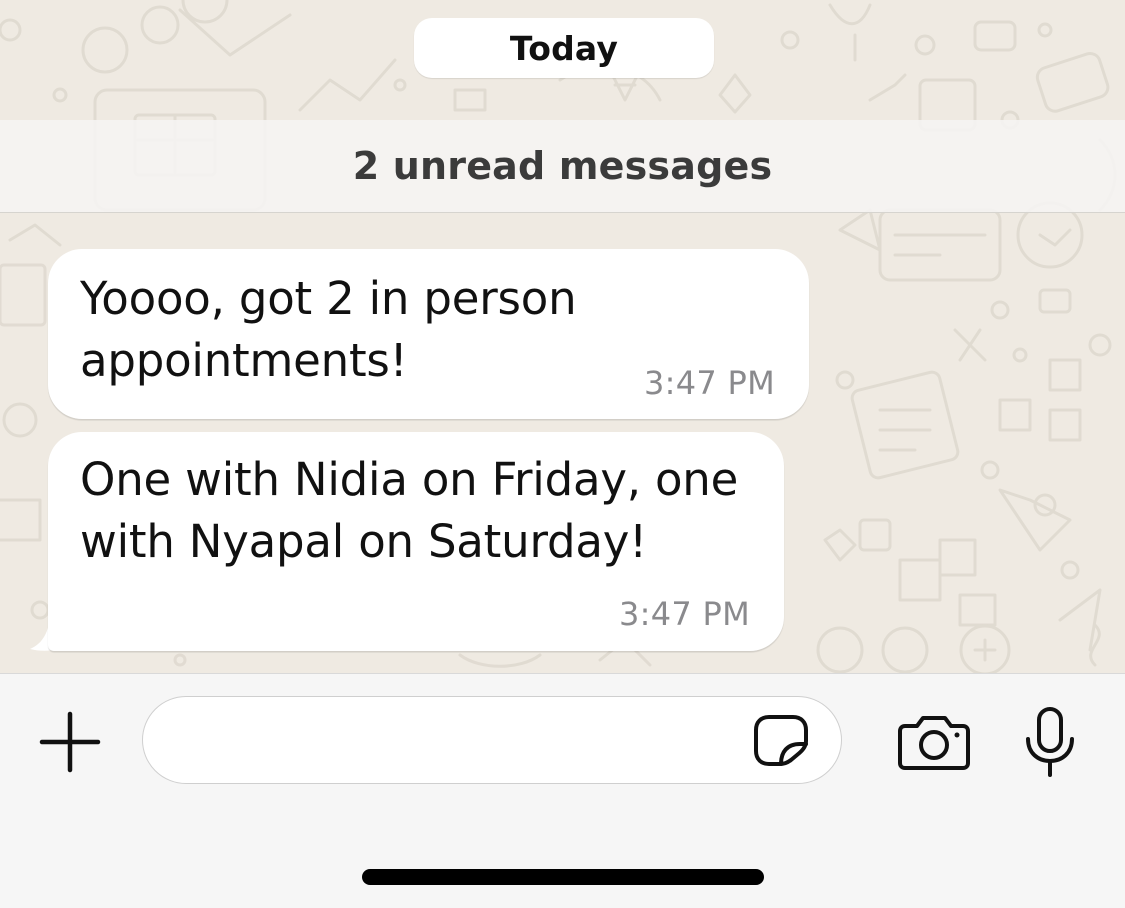 Image resolution: width=1125 pixels, height=908 pixels. I want to click on date-divider: Today, so click(564, 48).